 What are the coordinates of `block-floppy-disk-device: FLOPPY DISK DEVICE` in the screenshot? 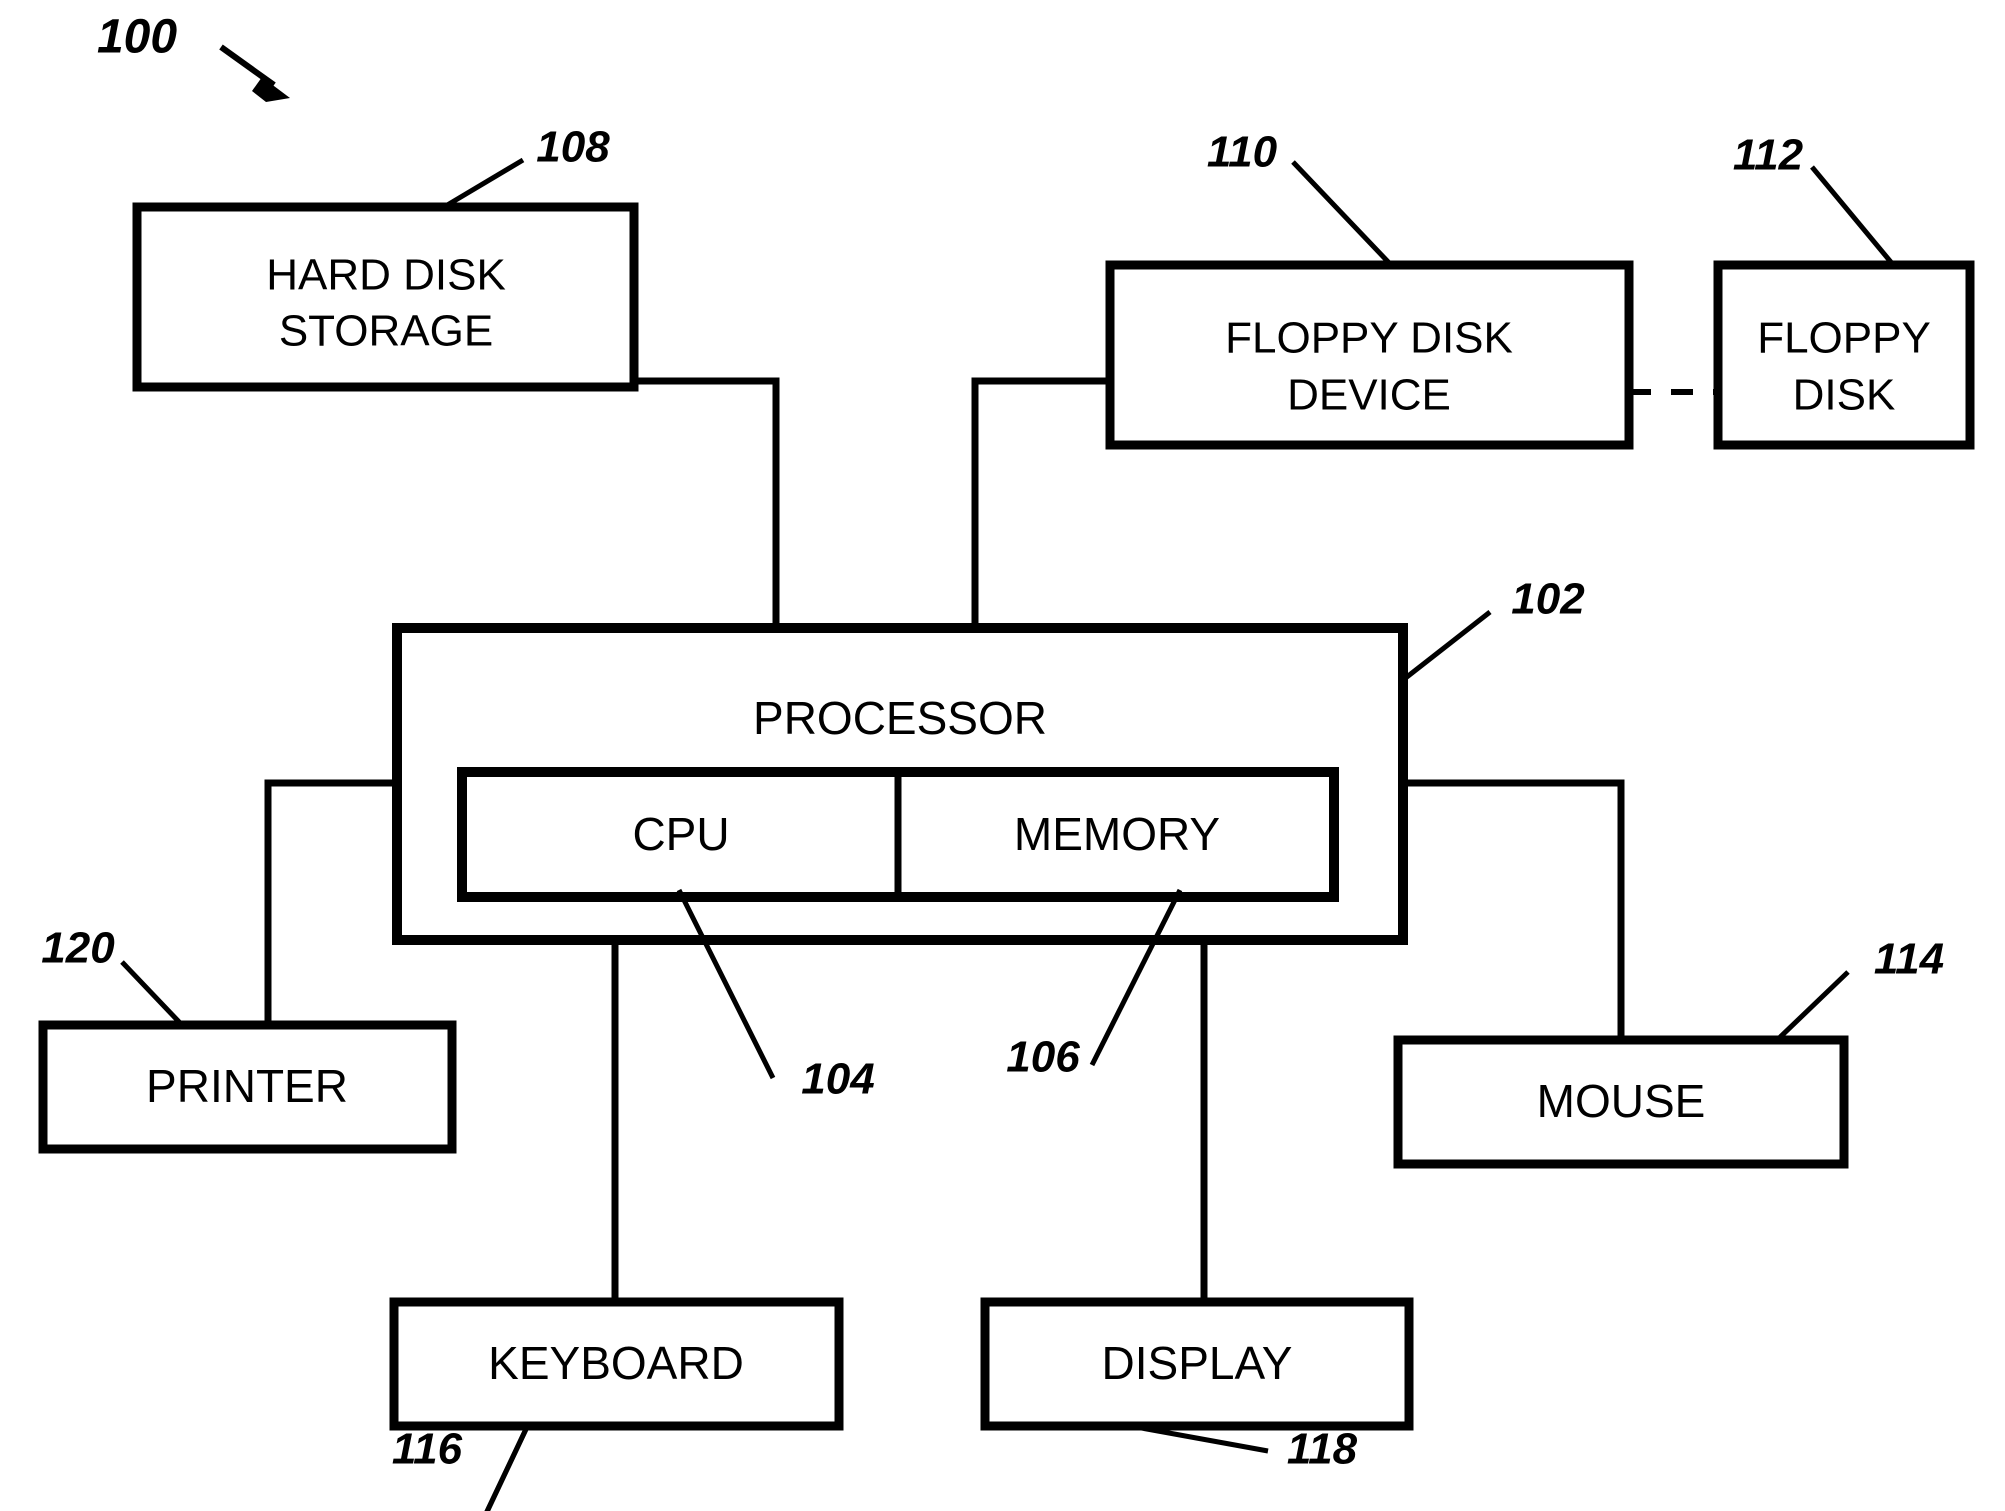 It's located at (1369, 355).